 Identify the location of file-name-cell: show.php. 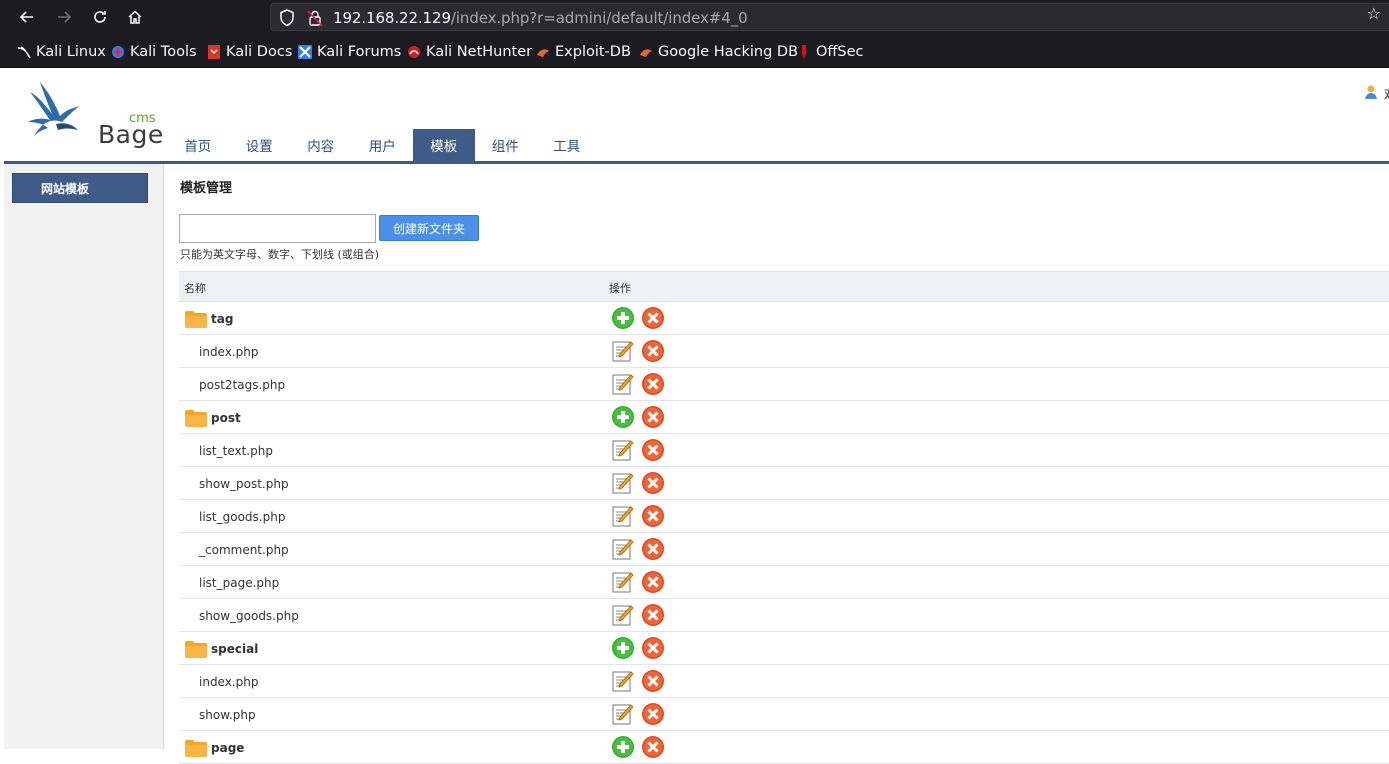
(227, 714).